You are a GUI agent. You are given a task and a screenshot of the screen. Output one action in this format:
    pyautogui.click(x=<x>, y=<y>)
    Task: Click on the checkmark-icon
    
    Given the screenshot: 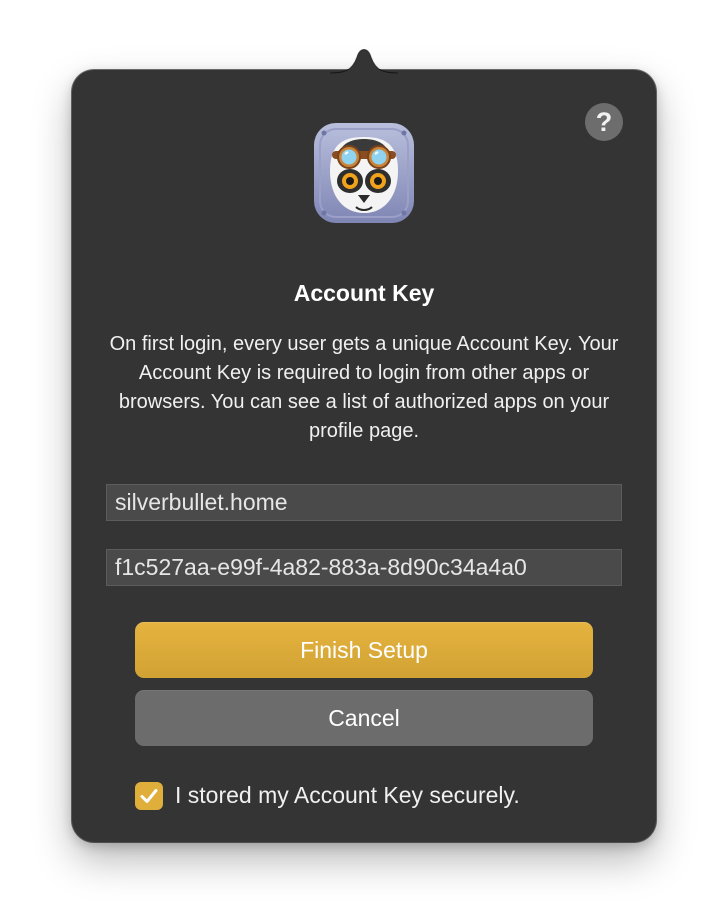 What is the action you would take?
    pyautogui.click(x=149, y=796)
    